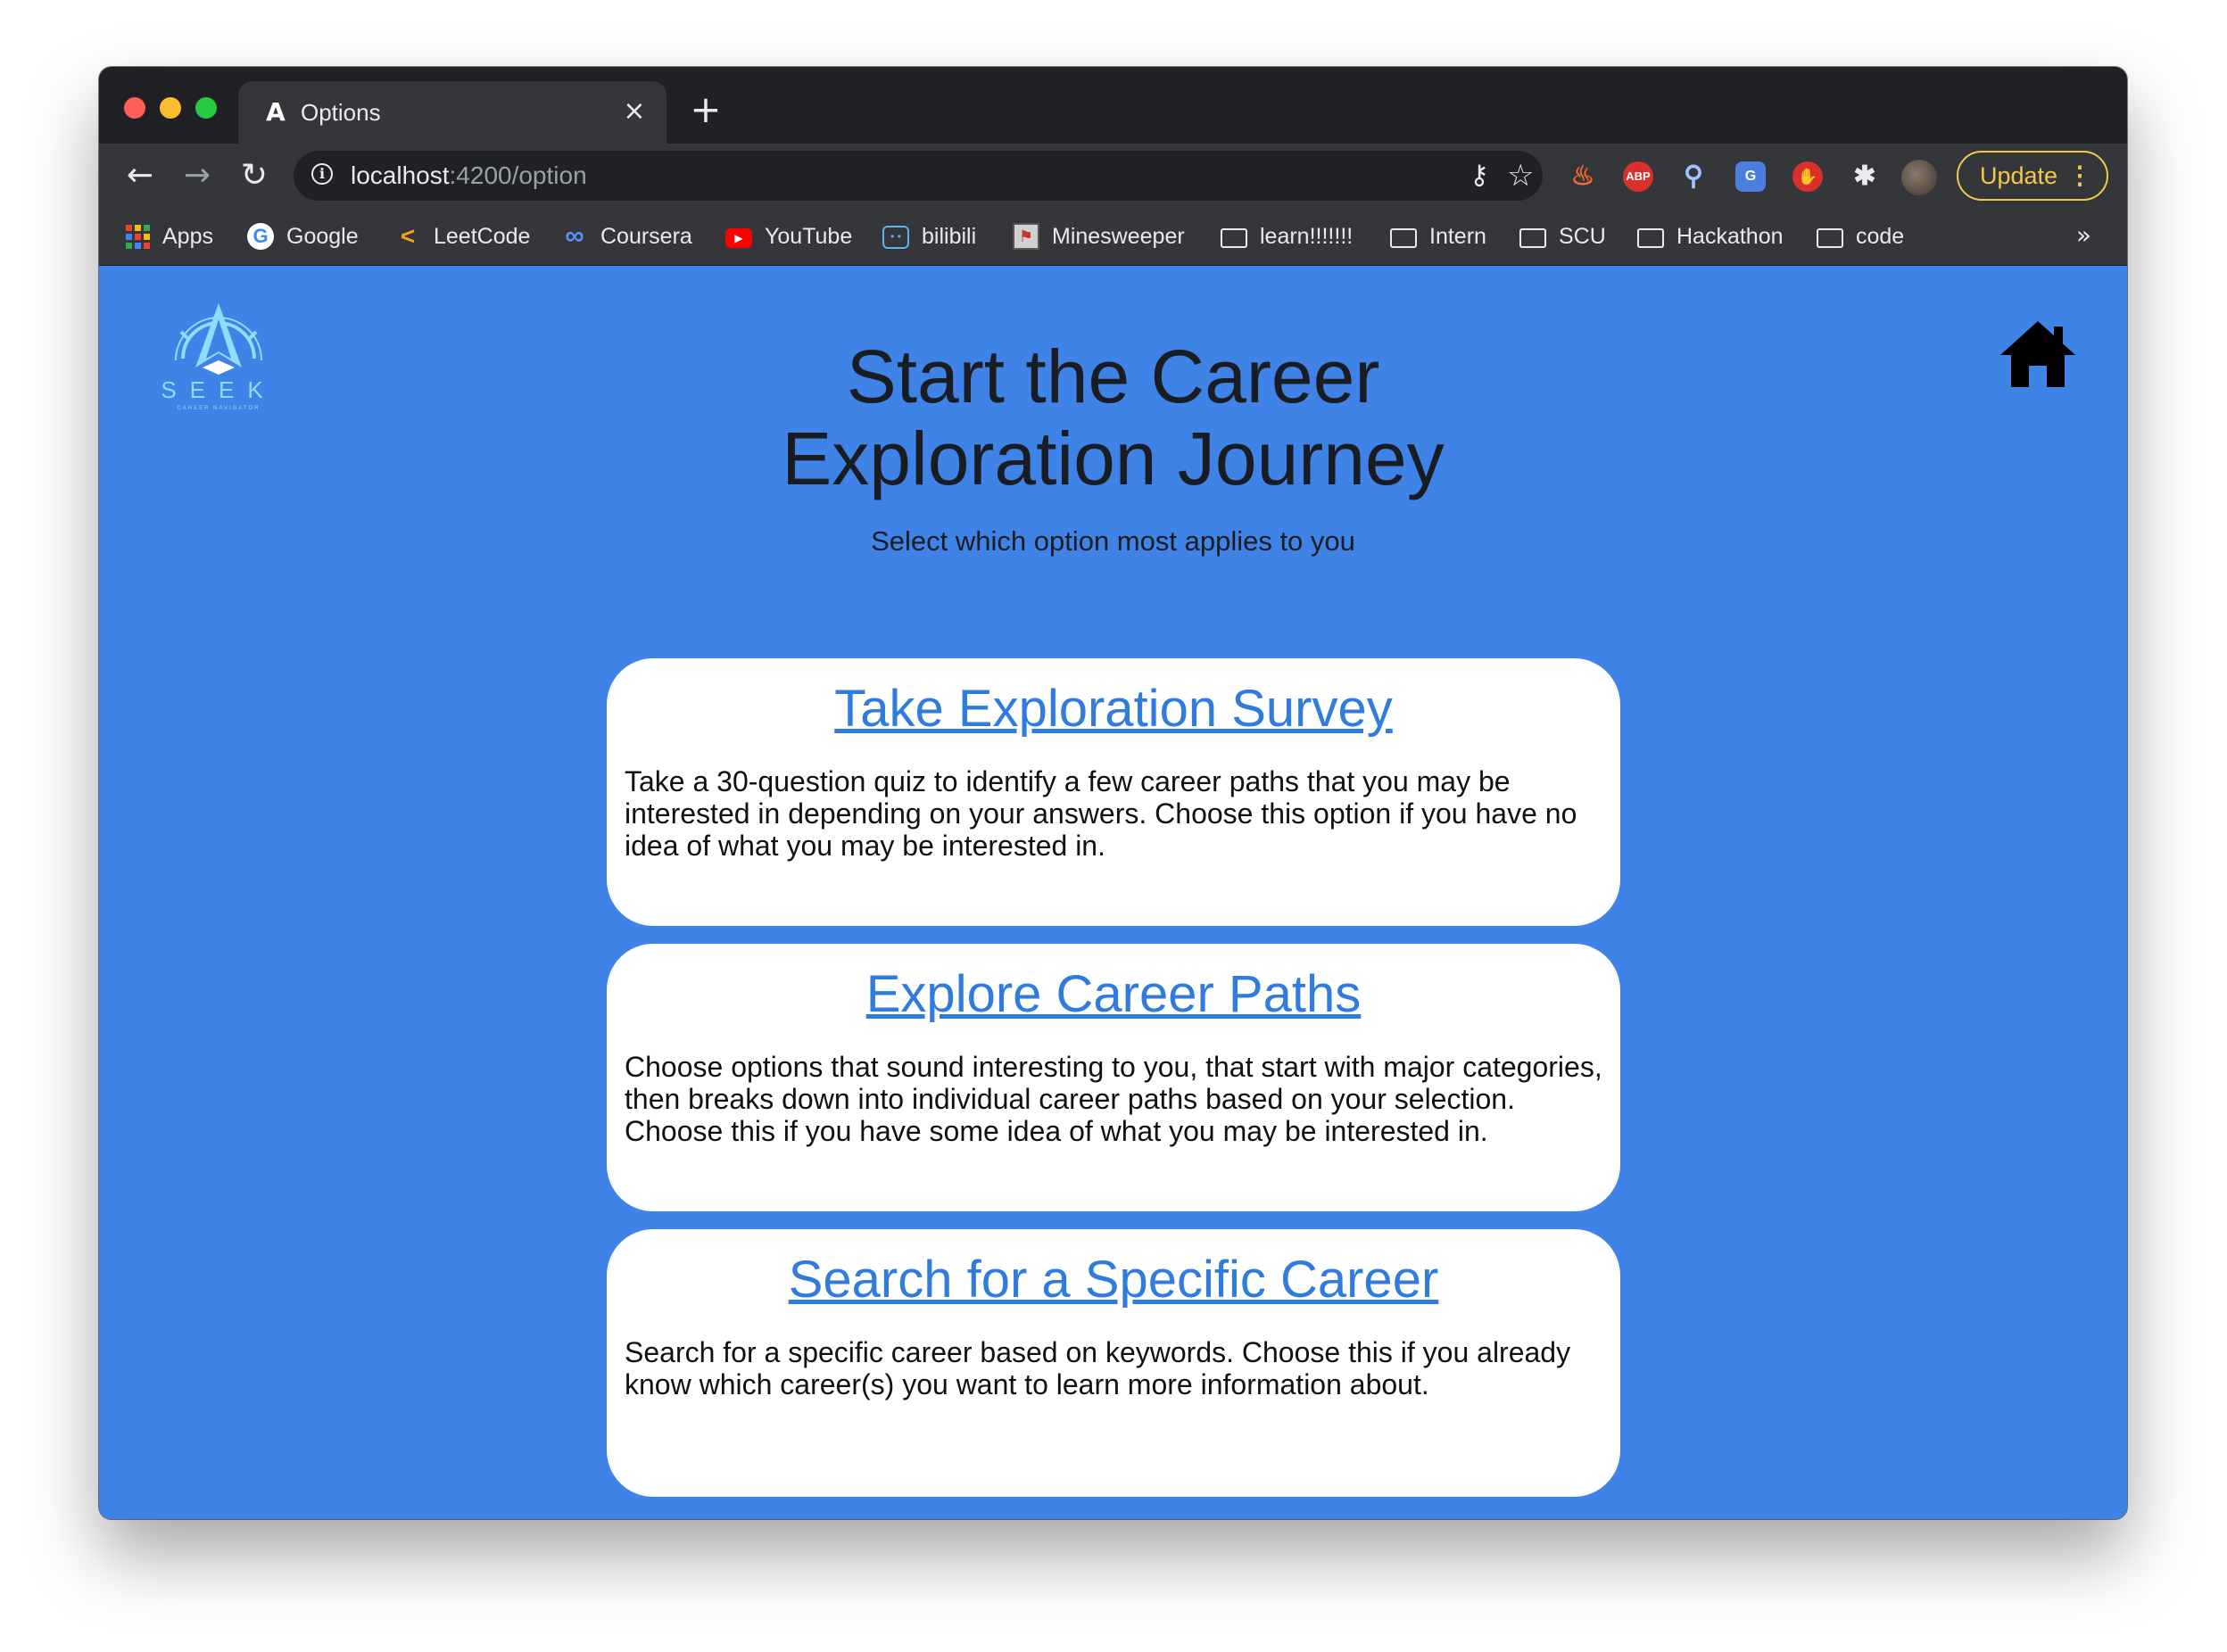  What do you see at coordinates (1113, 709) in the screenshot?
I see `exploration-survey-link: Take Exploration Survey` at bounding box center [1113, 709].